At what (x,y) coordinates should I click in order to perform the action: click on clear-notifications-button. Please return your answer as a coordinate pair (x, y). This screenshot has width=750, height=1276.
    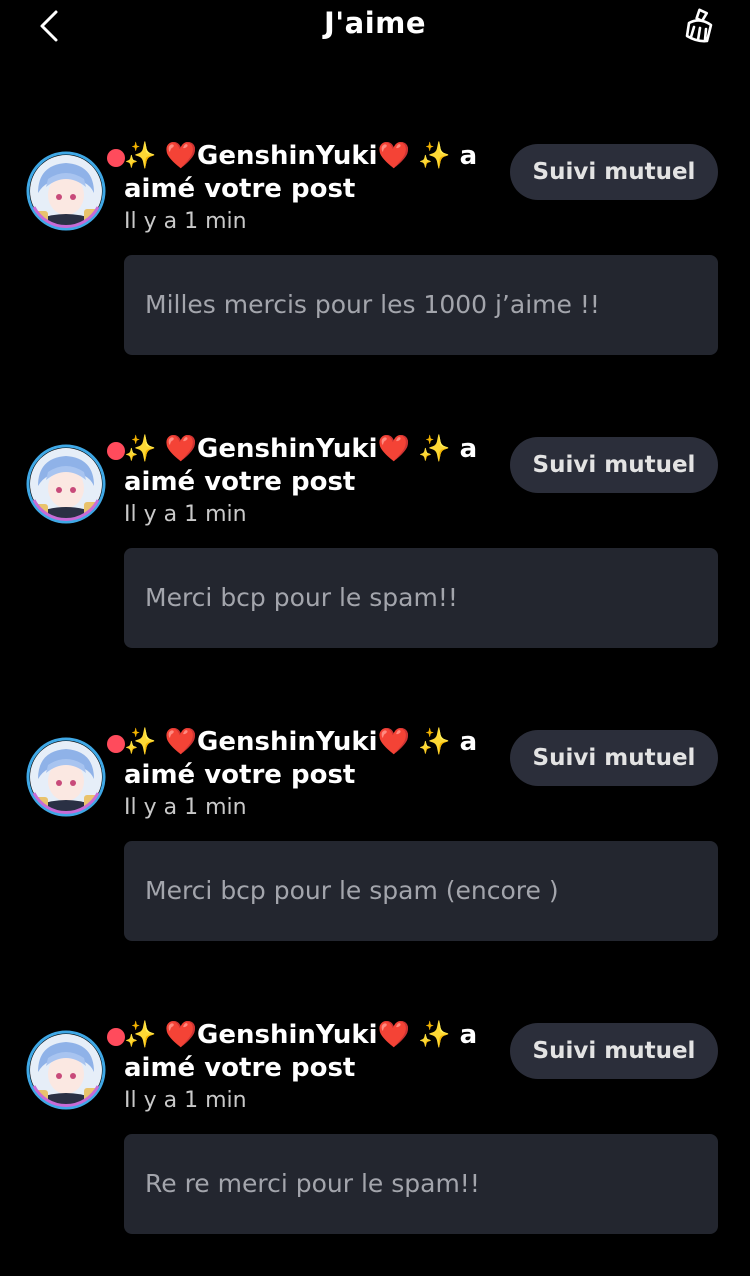
    Looking at the image, I should click on (700, 26).